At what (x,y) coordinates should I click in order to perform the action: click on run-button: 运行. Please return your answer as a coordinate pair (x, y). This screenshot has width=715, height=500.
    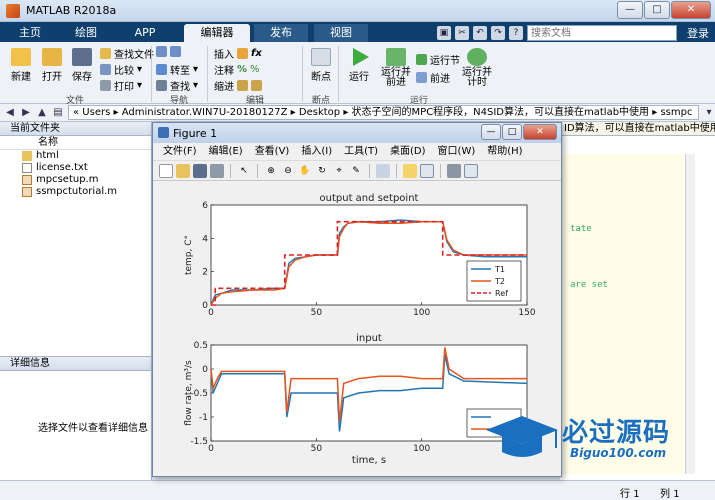
    Looking at the image, I should click on (359, 65).